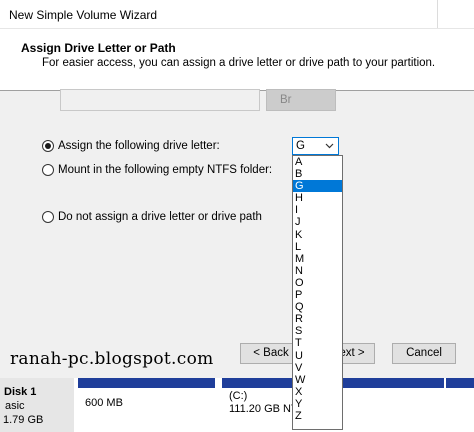 The image size is (474, 432). What do you see at coordinates (329, 146) in the screenshot?
I see `chevron-down-icon` at bounding box center [329, 146].